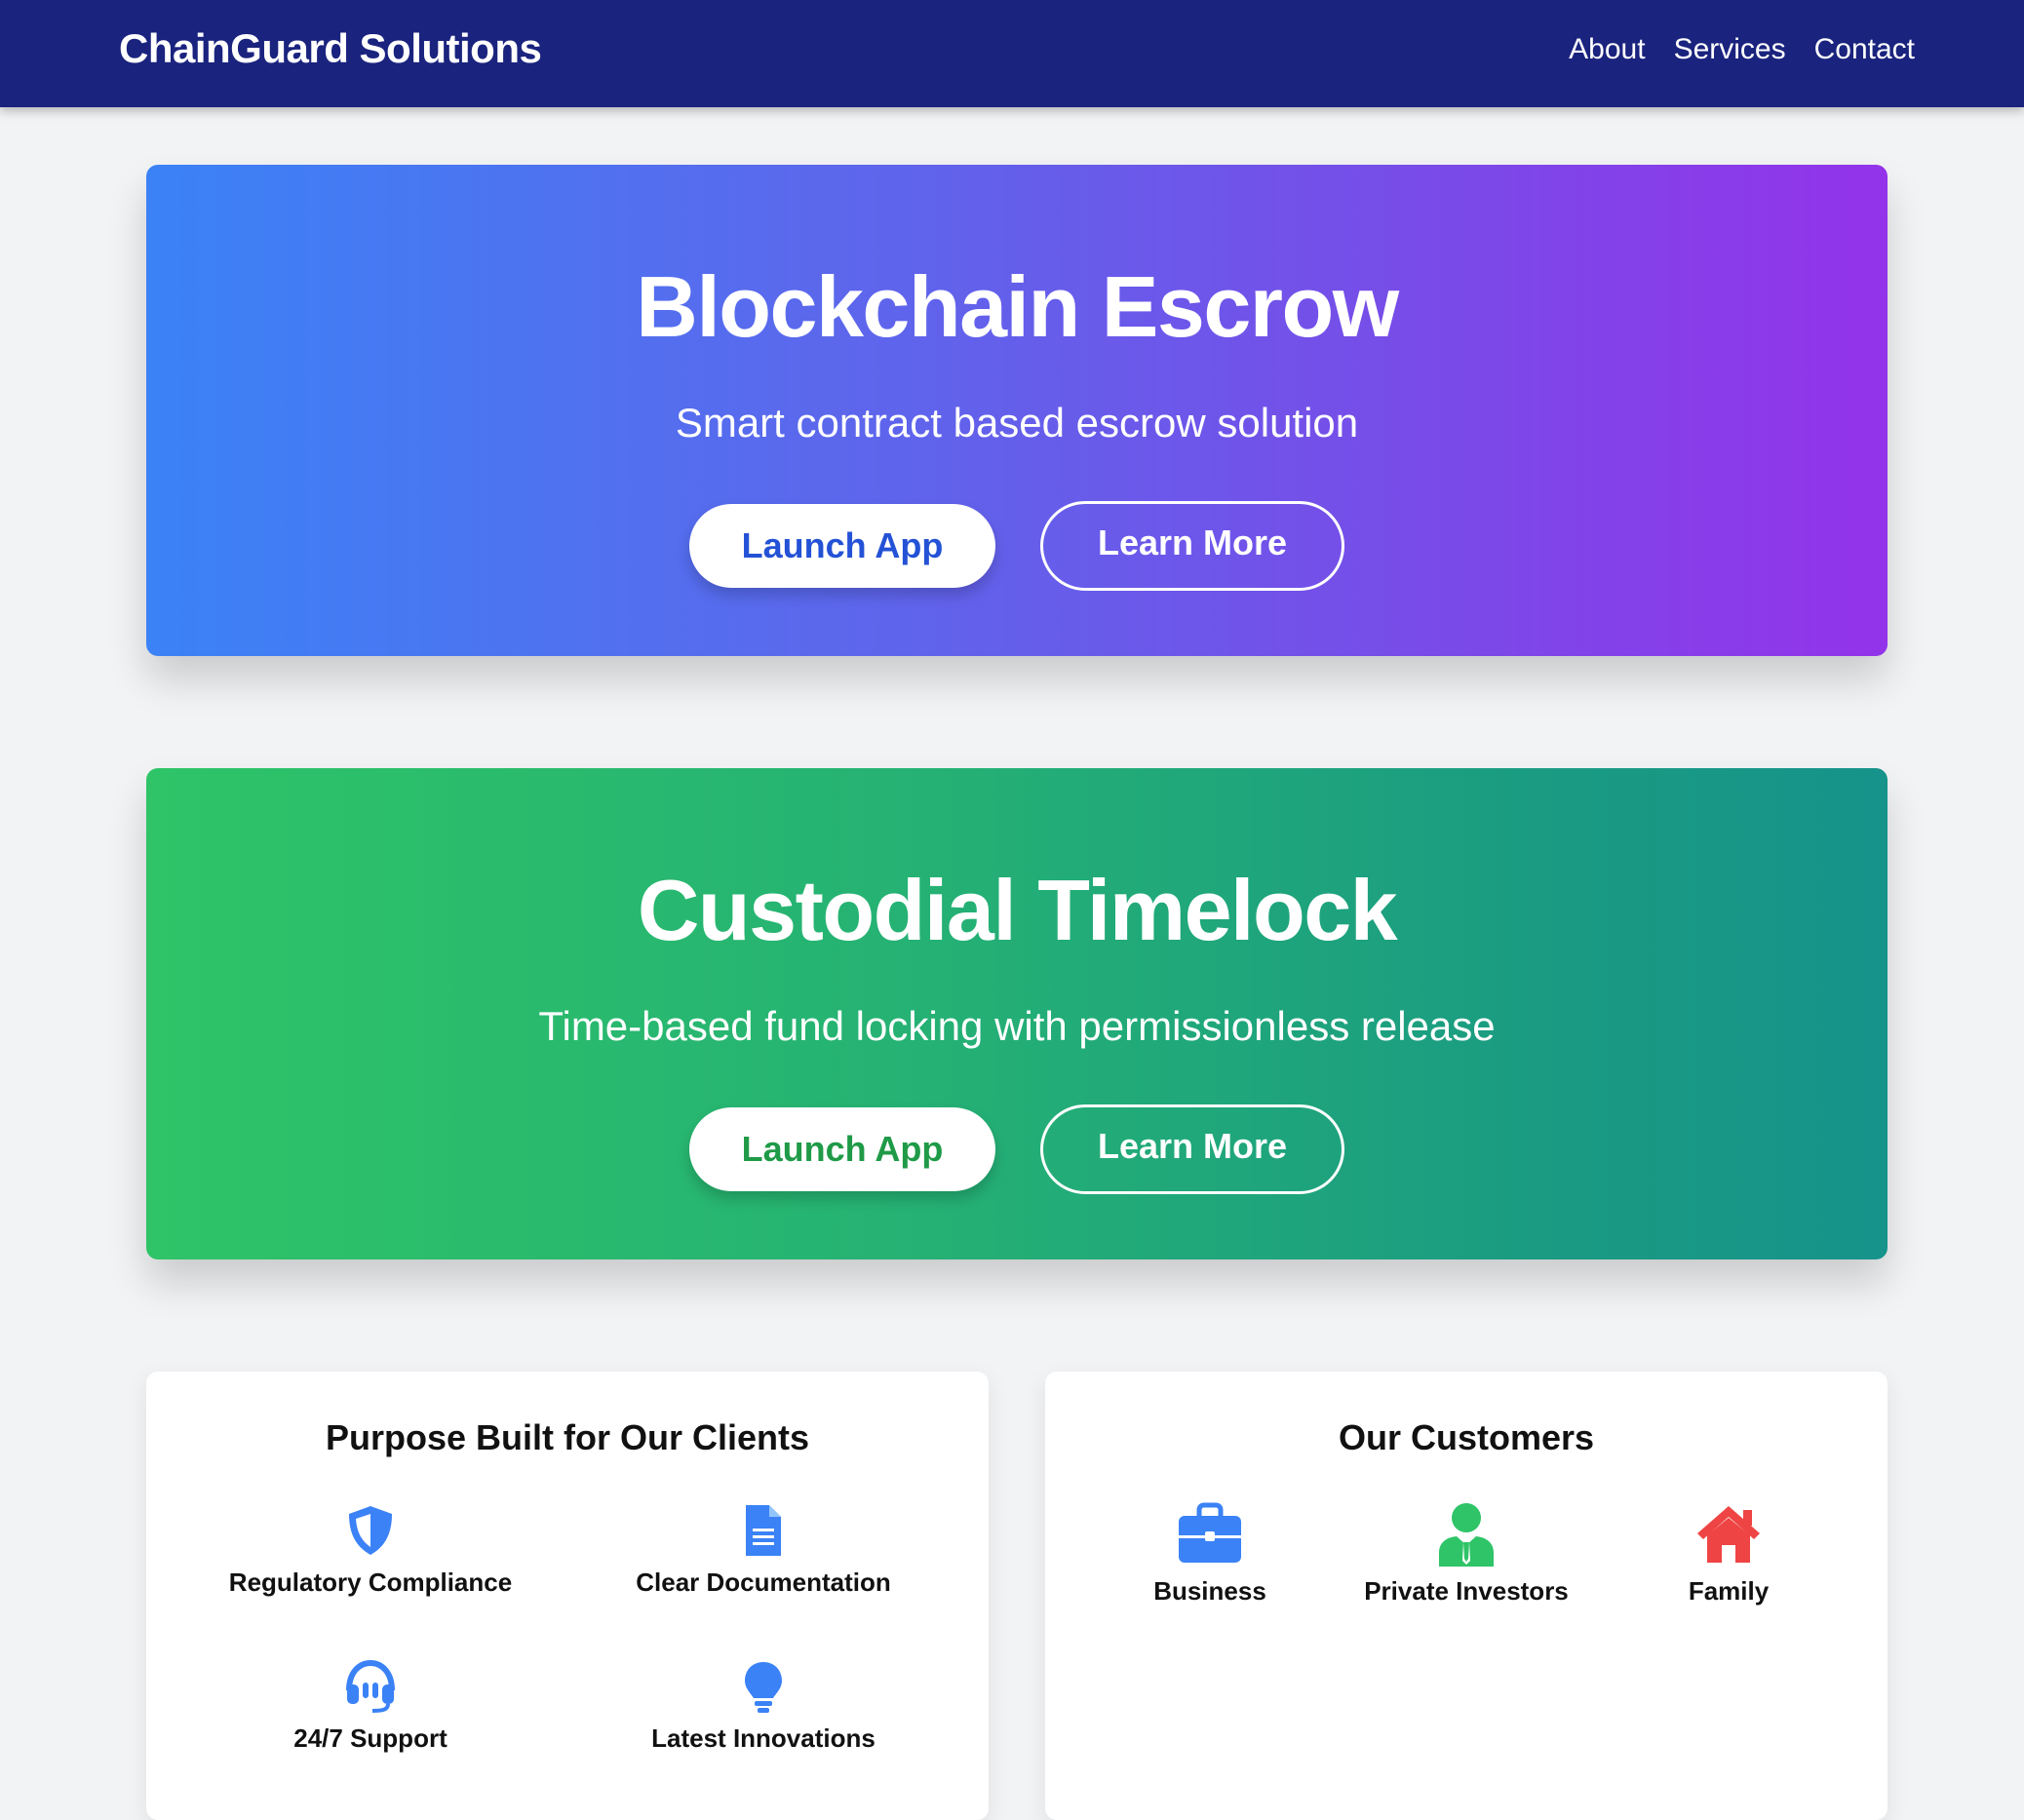 Image resolution: width=2024 pixels, height=1820 pixels. I want to click on feature-label: Latest Innovations, so click(763, 1738).